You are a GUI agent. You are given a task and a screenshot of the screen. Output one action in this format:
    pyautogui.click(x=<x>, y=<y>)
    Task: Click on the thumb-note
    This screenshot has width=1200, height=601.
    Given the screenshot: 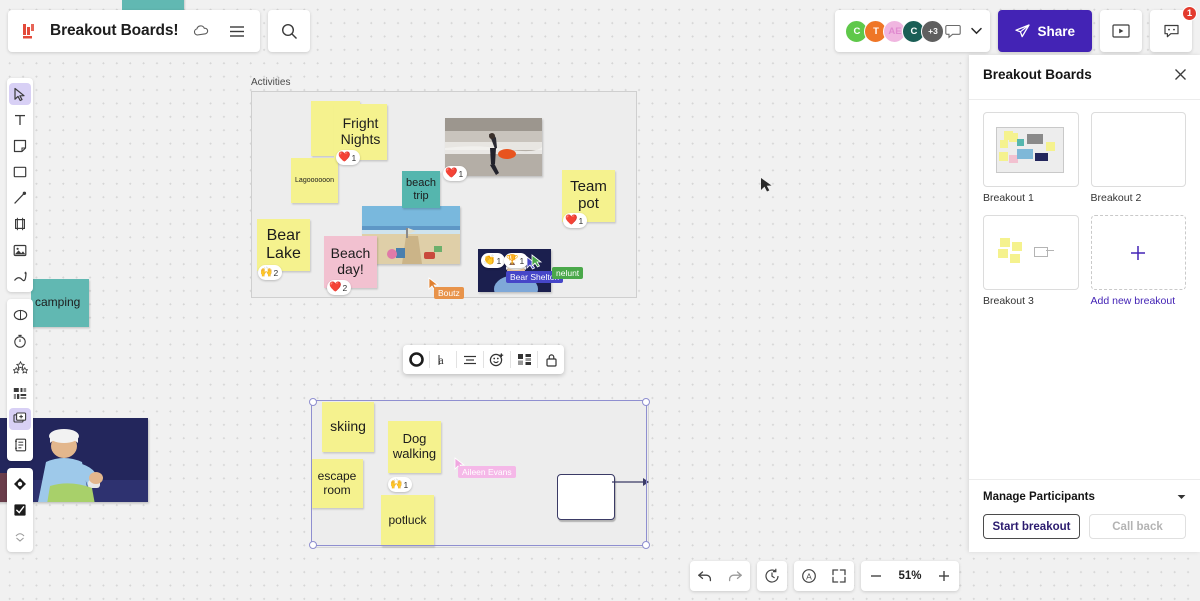 What is the action you would take?
    pyautogui.click(x=1020, y=142)
    